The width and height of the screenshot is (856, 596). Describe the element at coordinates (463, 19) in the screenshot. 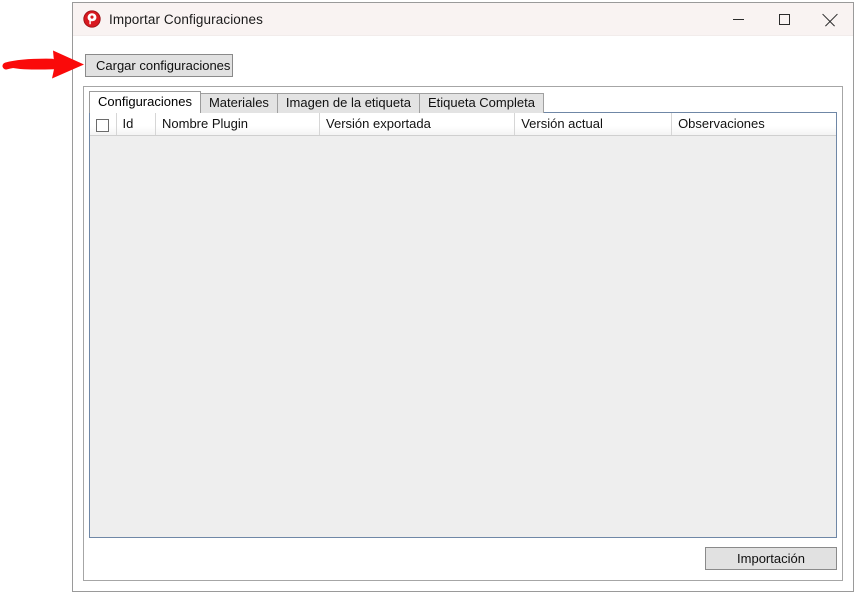

I see `title-bar: Importar Configuraciones` at that location.